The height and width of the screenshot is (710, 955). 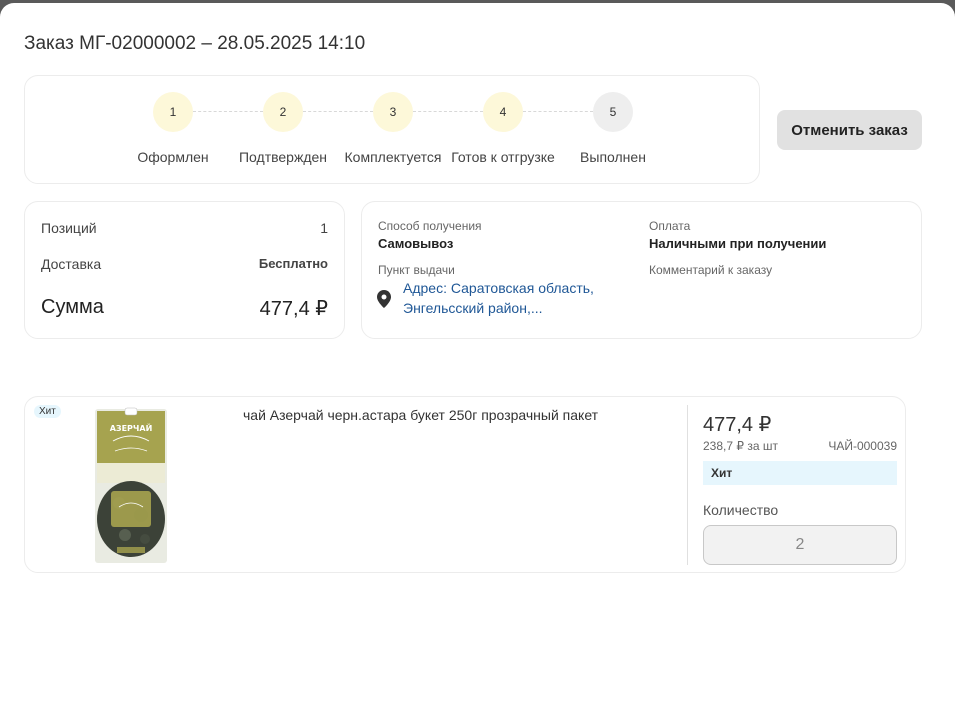 What do you see at coordinates (670, 226) in the screenshot?
I see `payment-label: Оплата` at bounding box center [670, 226].